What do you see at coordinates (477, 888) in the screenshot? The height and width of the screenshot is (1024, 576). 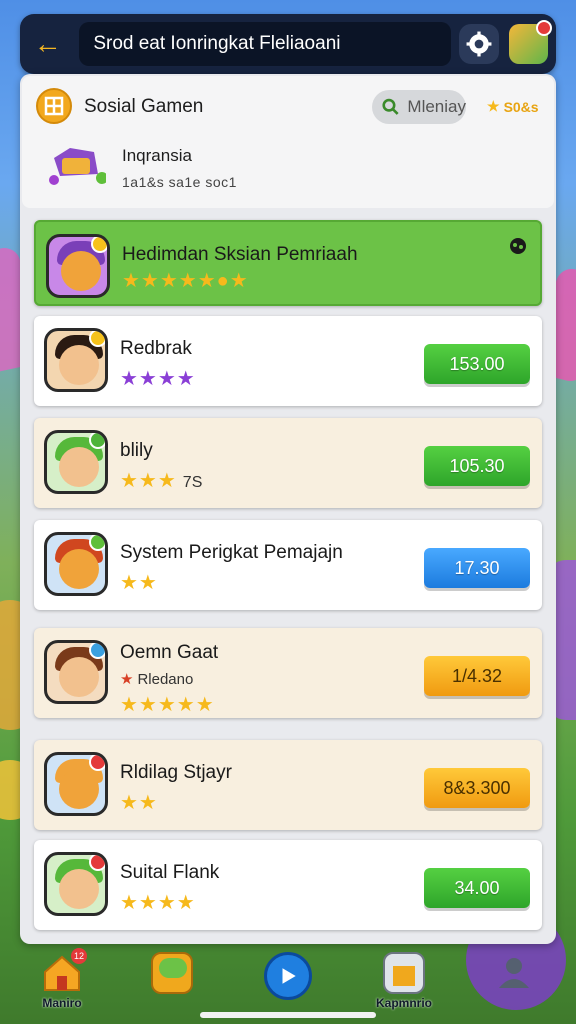 I see `score-button: 34.00` at bounding box center [477, 888].